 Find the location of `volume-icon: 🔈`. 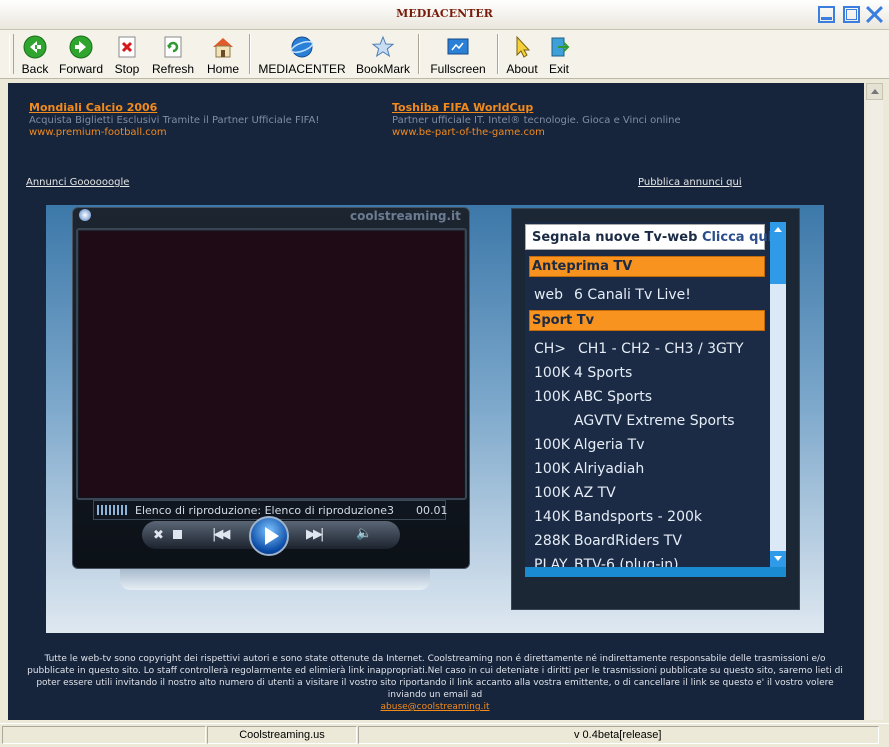

volume-icon: 🔈 is located at coordinates (364, 533).